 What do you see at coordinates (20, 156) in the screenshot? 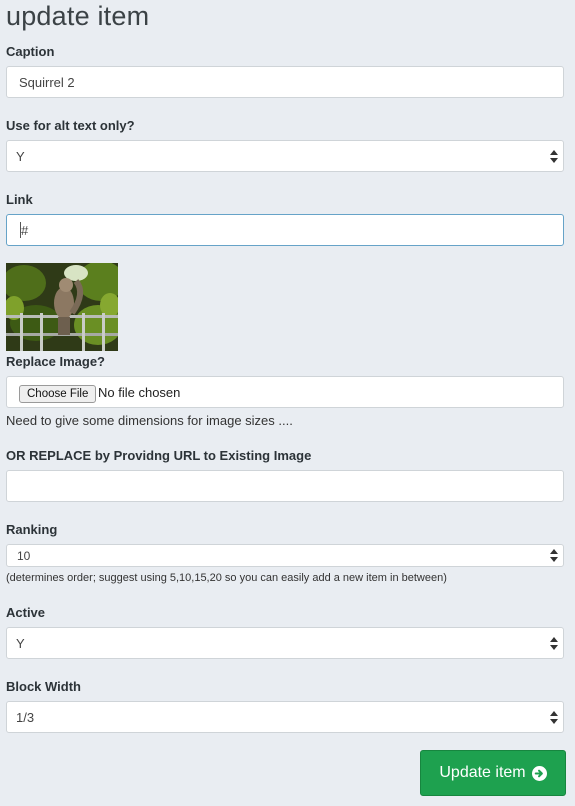
I see `alt-text-value: Y` at bounding box center [20, 156].